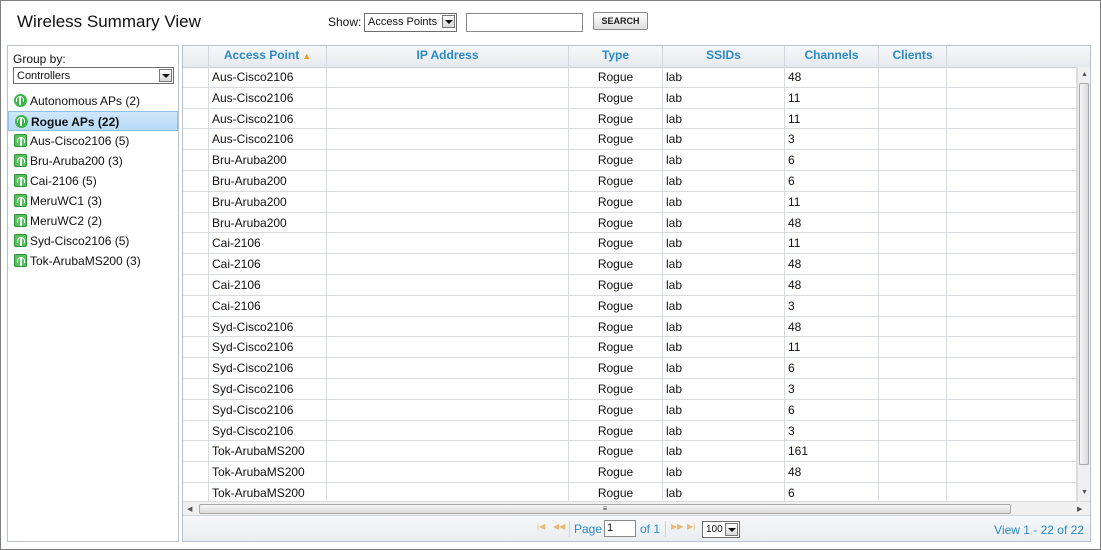 This screenshot has width=1101, height=550. Describe the element at coordinates (93, 181) in the screenshot. I see `tree-item-cai-2106: Cai-2106 (5)` at that location.